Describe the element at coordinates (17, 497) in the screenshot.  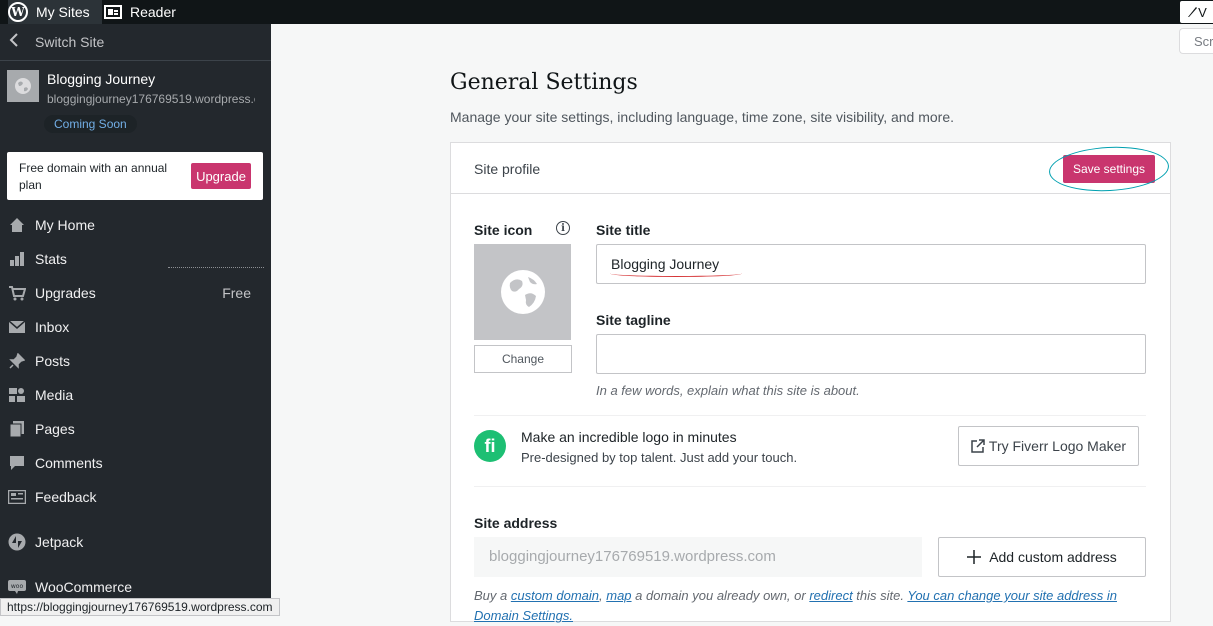
I see `feedback-icon` at that location.